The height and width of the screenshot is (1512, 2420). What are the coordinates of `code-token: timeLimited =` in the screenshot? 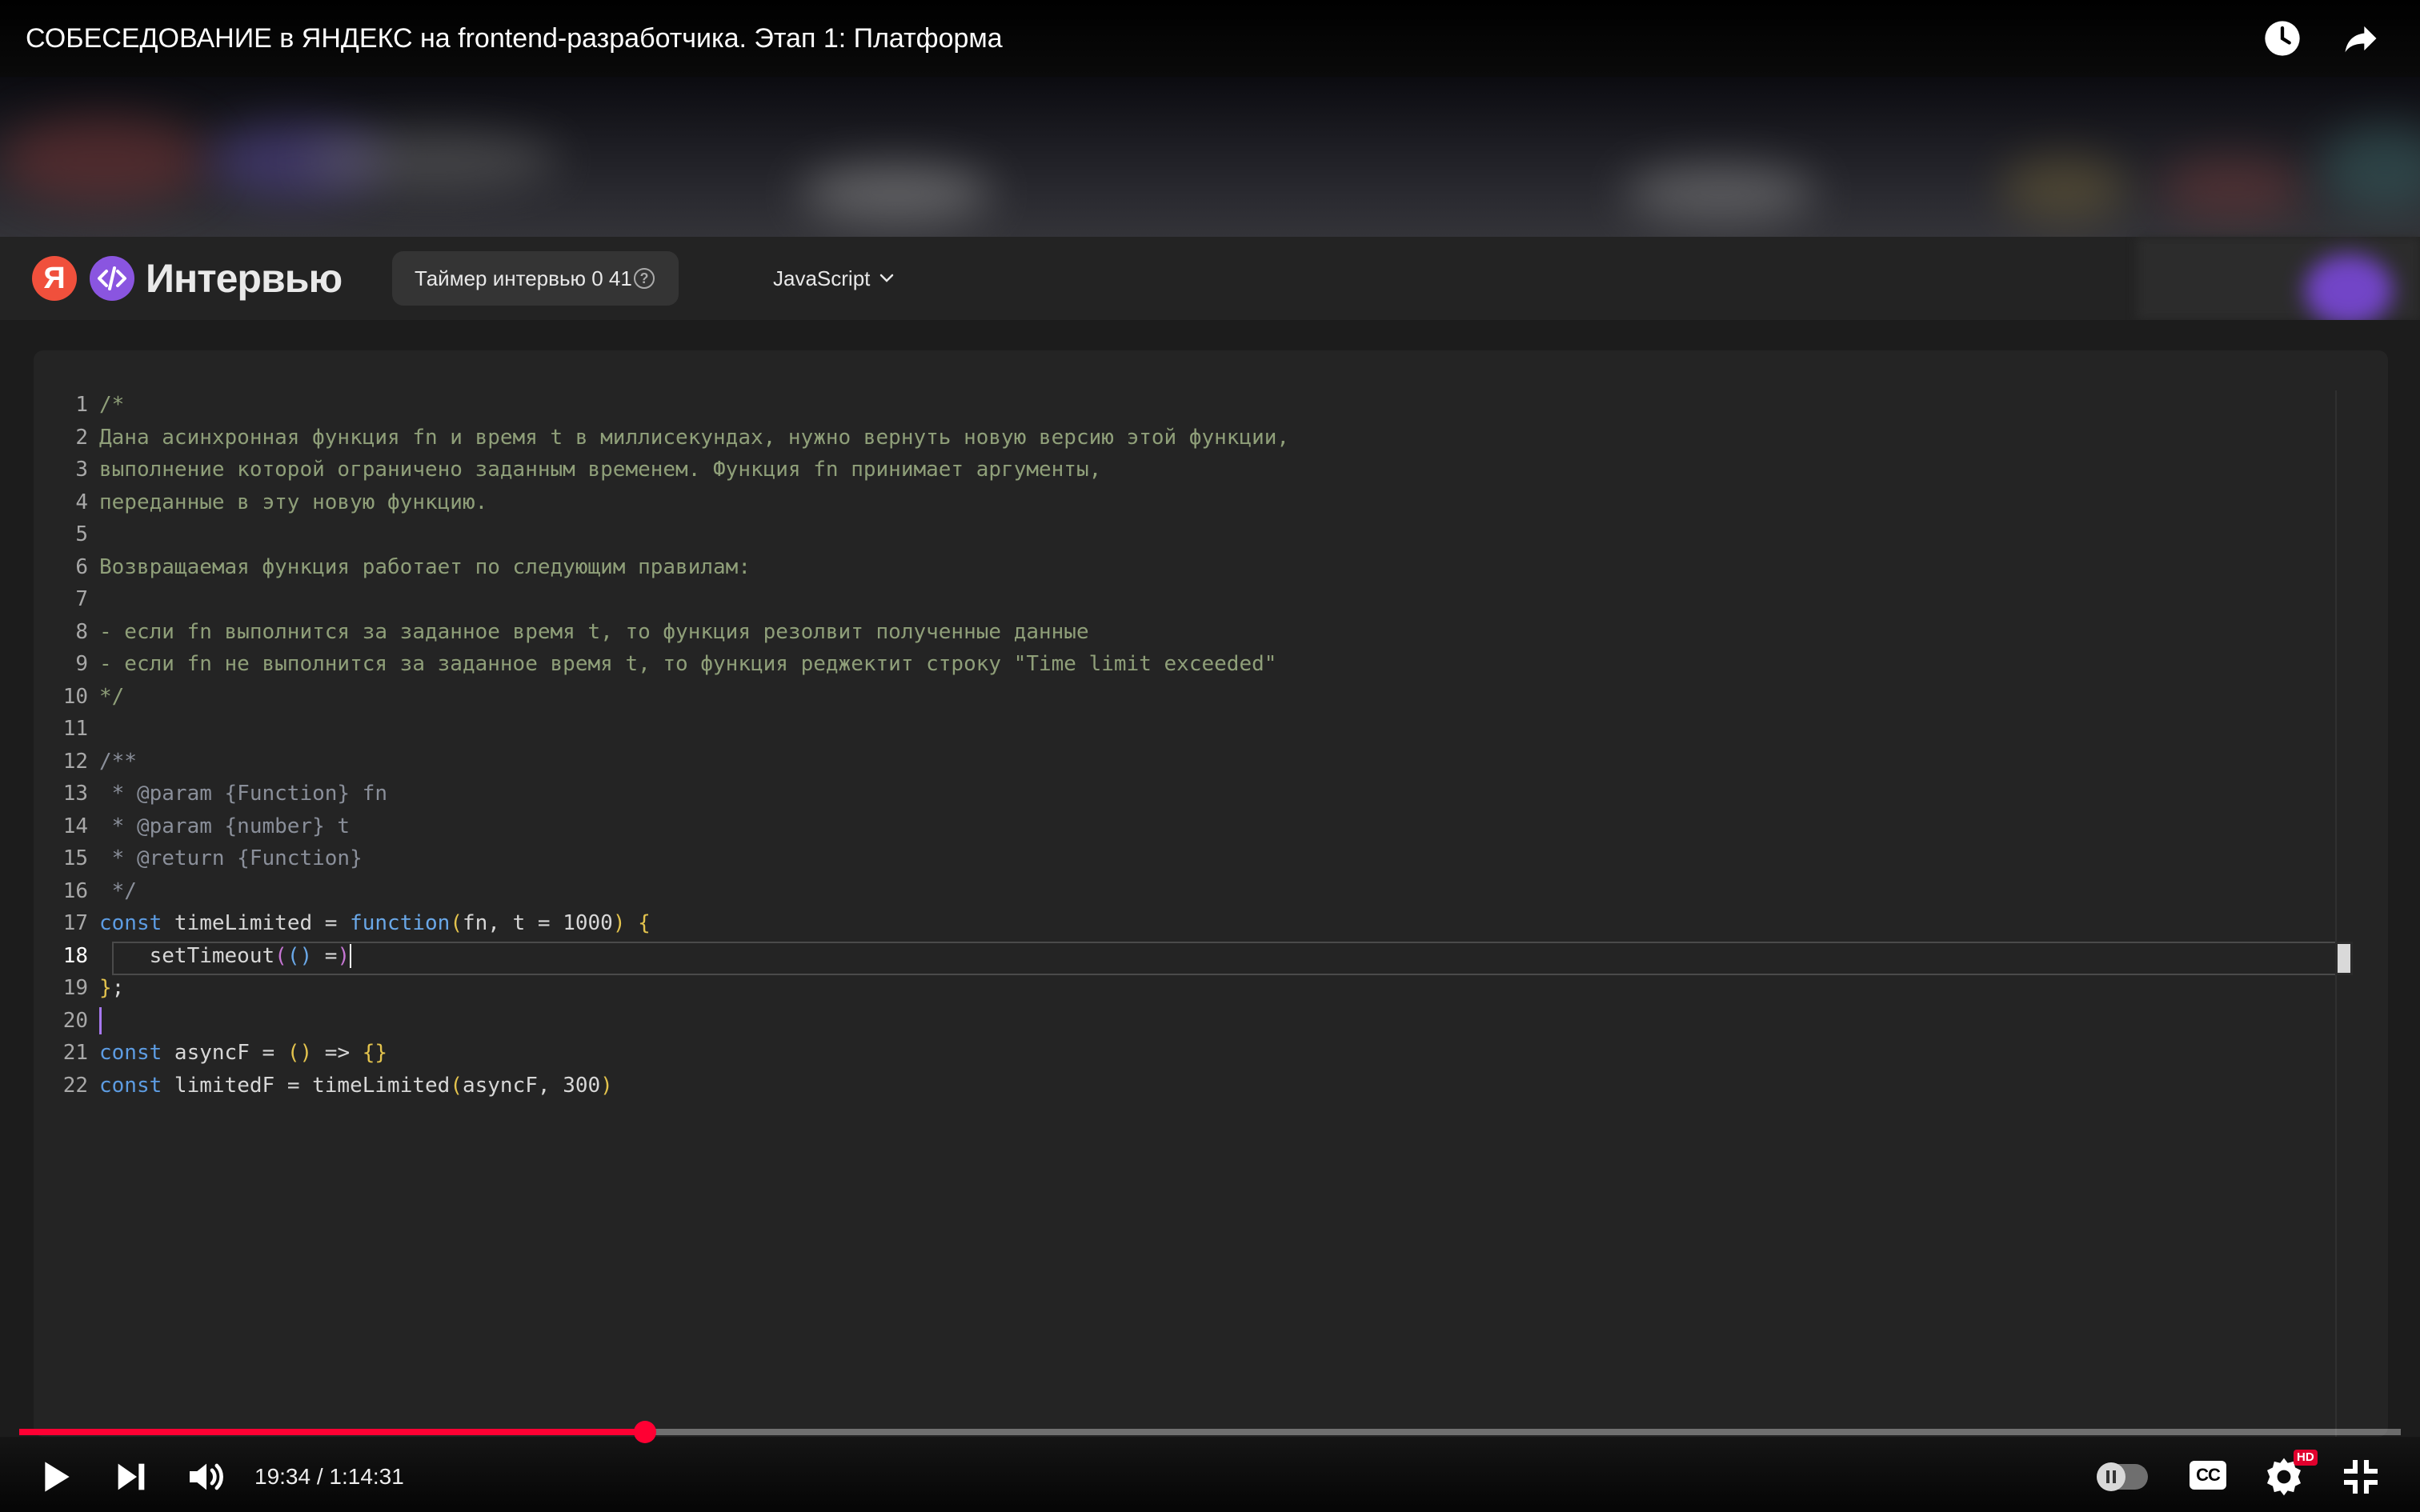 It's located at (256, 923).